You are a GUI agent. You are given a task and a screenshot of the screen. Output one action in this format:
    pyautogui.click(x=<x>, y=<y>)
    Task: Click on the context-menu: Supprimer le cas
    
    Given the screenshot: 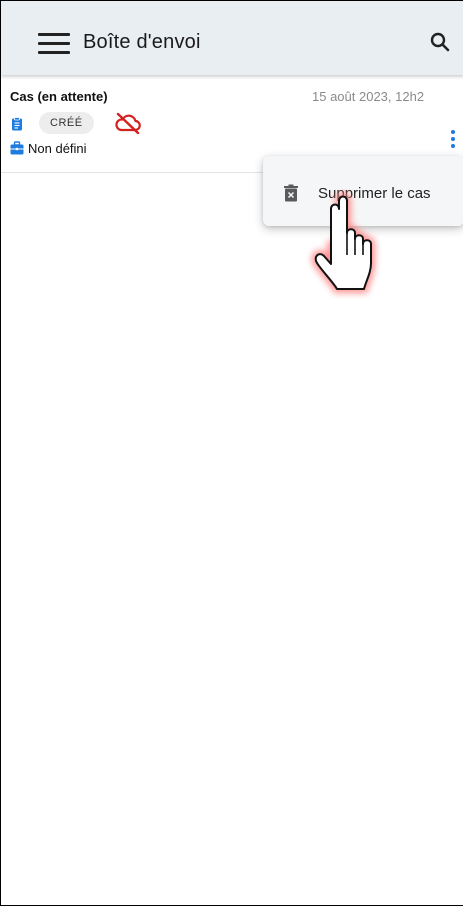 What is the action you would take?
    pyautogui.click(x=363, y=191)
    